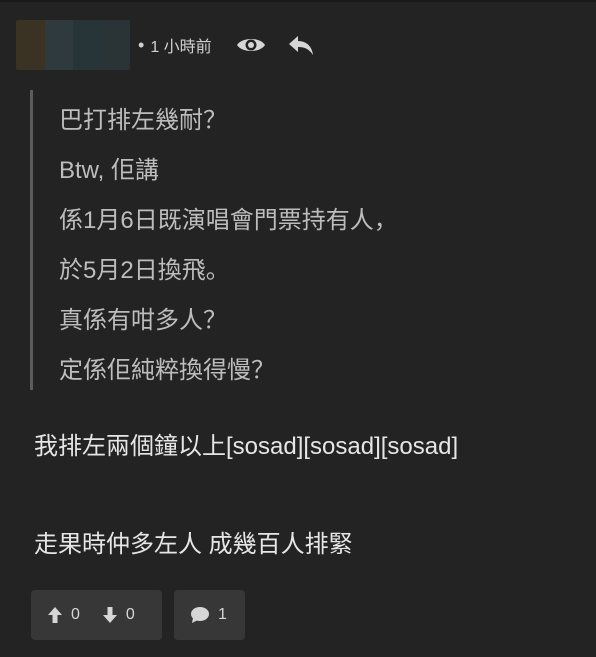  What do you see at coordinates (130, 614) in the screenshot?
I see `downvote-count: 0` at bounding box center [130, 614].